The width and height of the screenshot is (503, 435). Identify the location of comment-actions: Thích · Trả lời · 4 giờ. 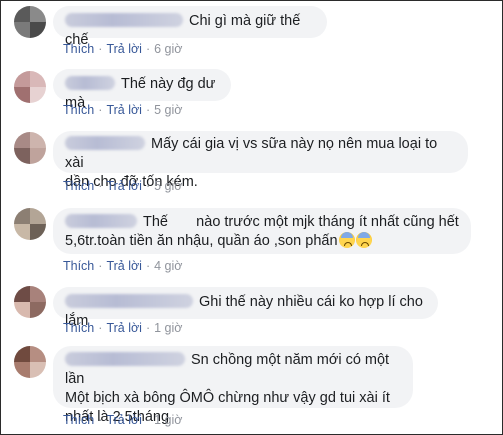
(122, 266).